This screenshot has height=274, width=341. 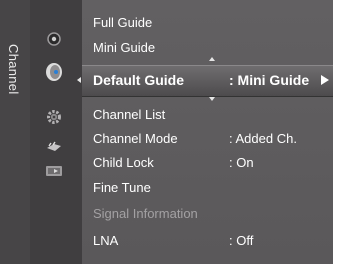 I want to click on menu-item-label: Full Guide, so click(x=123, y=22).